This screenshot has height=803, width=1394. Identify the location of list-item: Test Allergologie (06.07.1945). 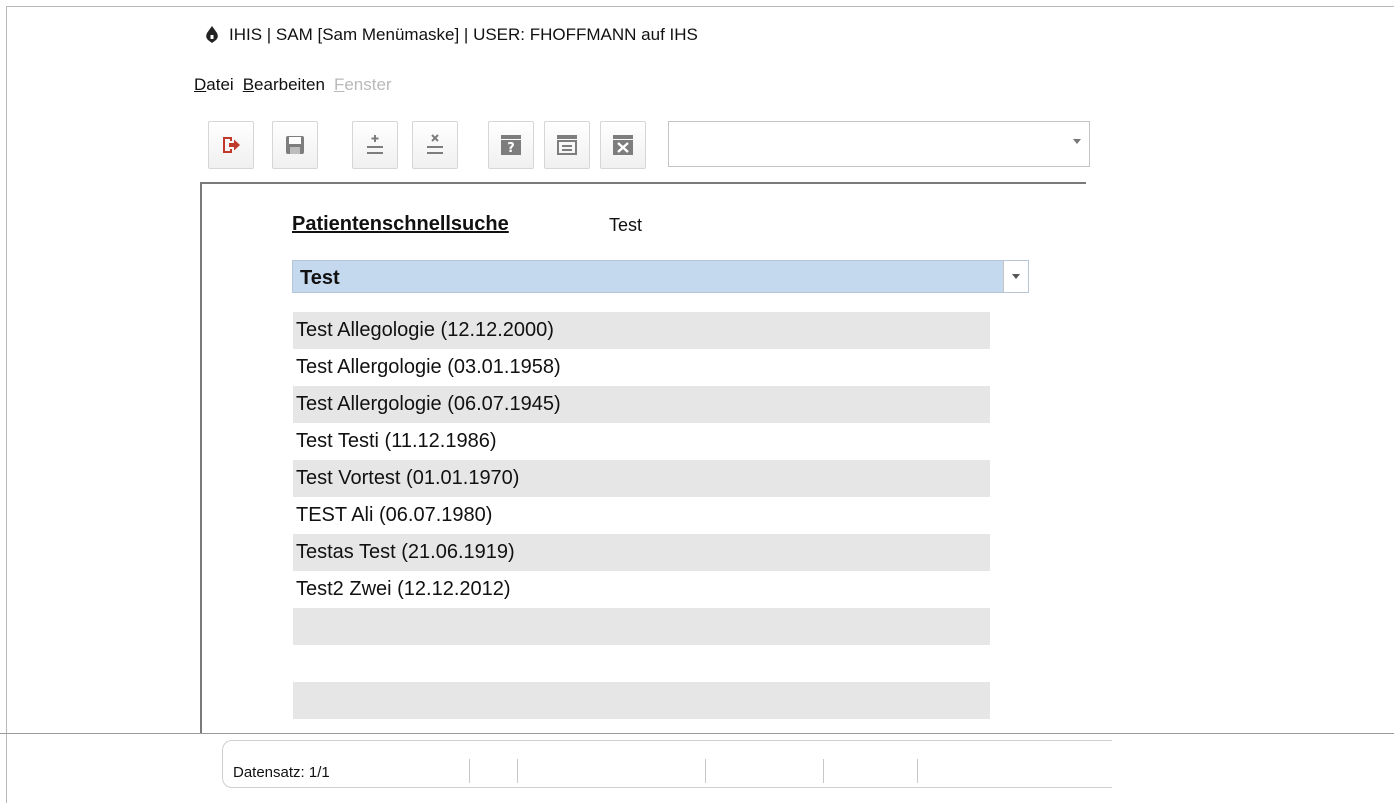
(641, 404).